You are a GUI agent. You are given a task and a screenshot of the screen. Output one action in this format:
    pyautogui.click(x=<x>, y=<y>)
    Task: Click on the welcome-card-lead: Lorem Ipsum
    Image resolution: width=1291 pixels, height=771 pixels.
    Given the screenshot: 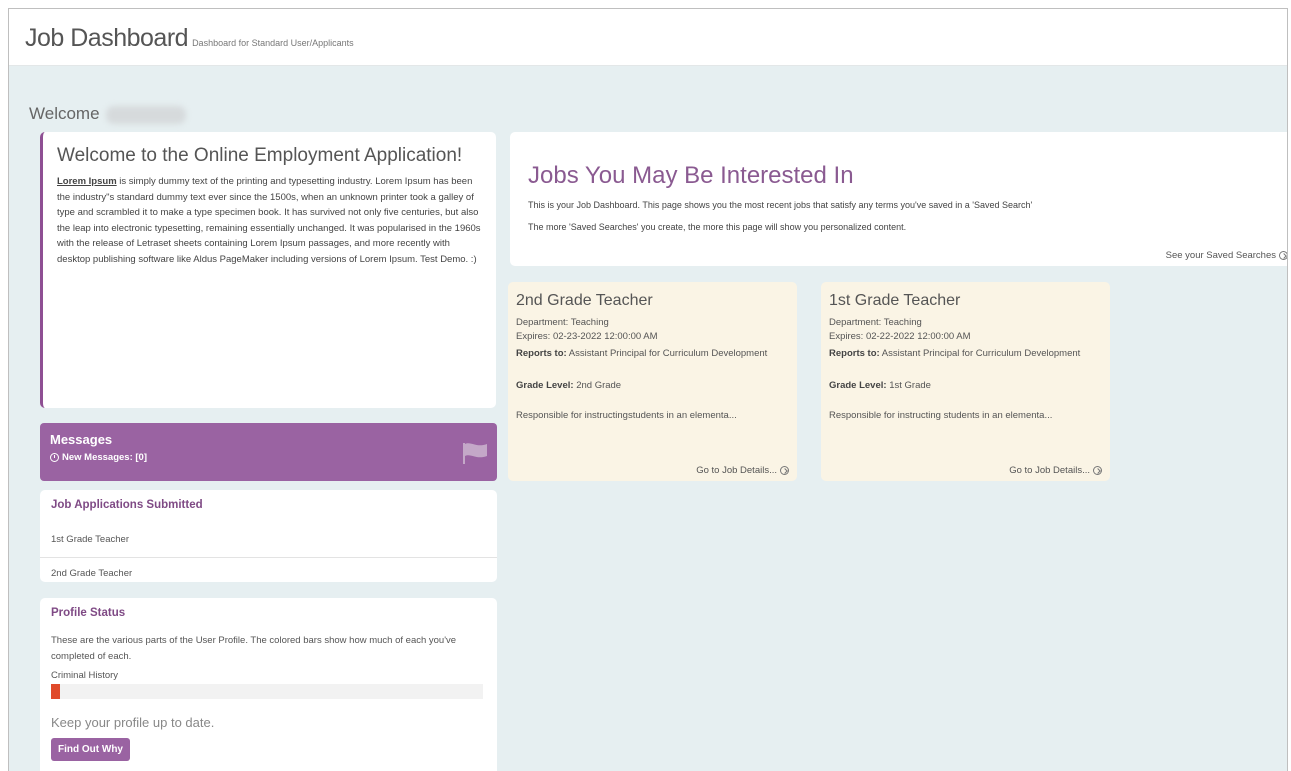 What is the action you would take?
    pyautogui.click(x=87, y=181)
    